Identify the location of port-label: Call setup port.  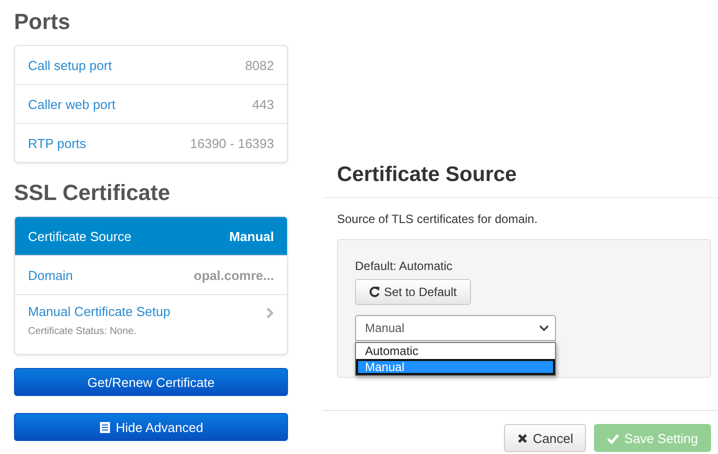
(70, 65).